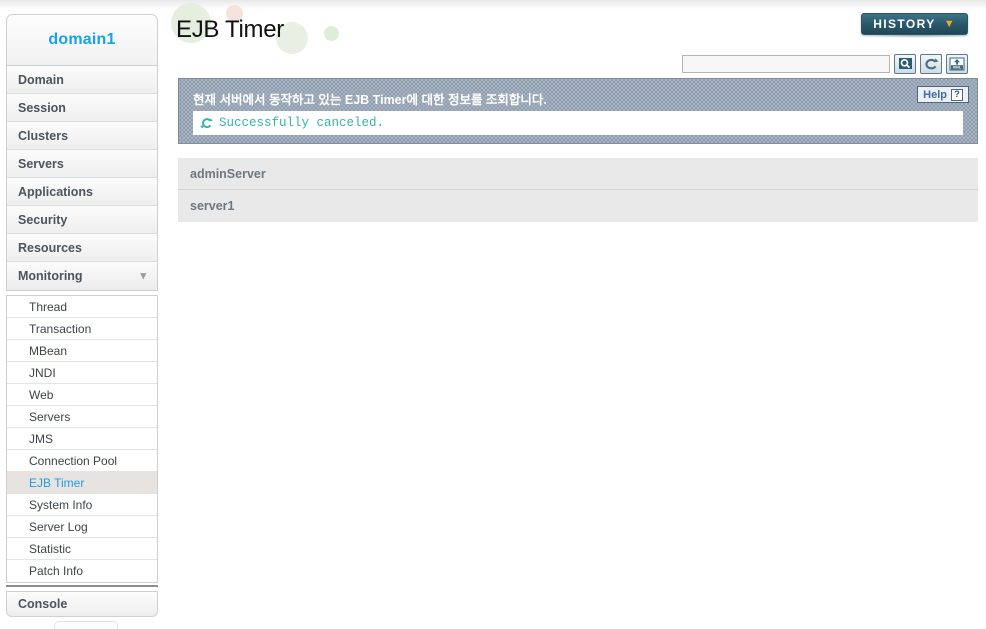 This screenshot has width=986, height=629. I want to click on search-icon, so click(905, 63).